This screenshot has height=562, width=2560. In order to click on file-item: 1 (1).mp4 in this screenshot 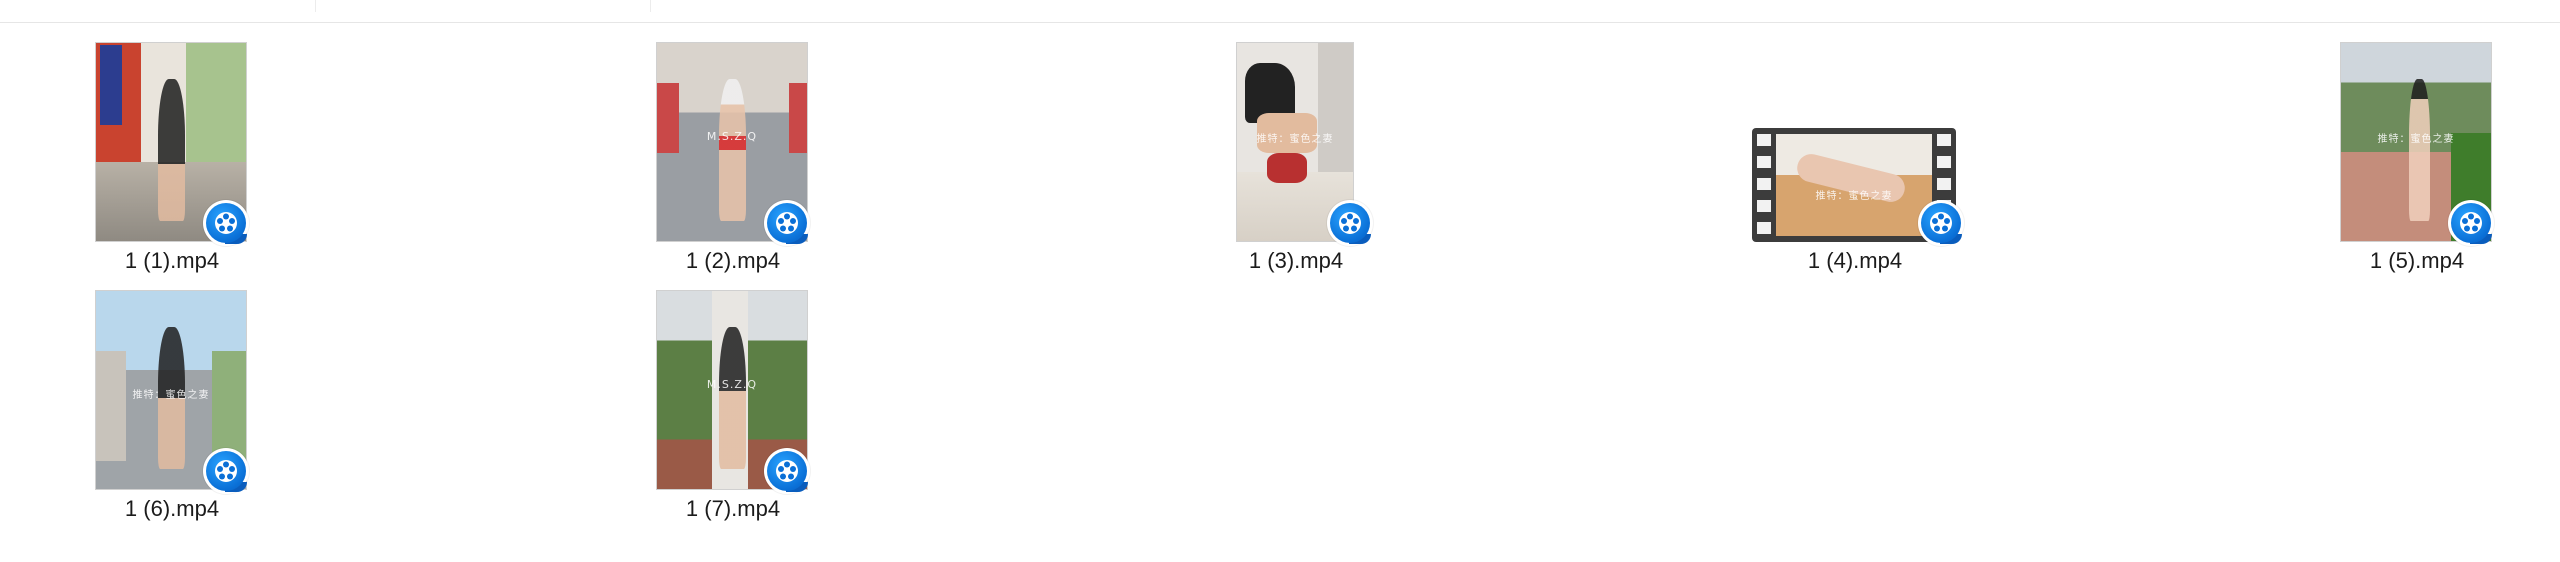, I will do `click(172, 155)`.